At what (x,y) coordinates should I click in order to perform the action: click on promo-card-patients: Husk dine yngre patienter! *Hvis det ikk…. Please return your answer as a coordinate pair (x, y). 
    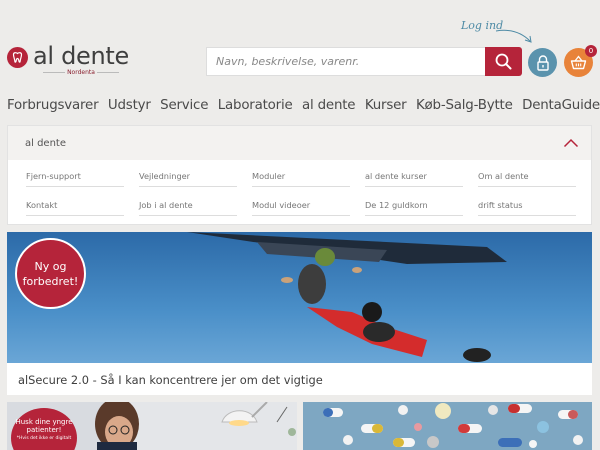
    Looking at the image, I should click on (152, 426).